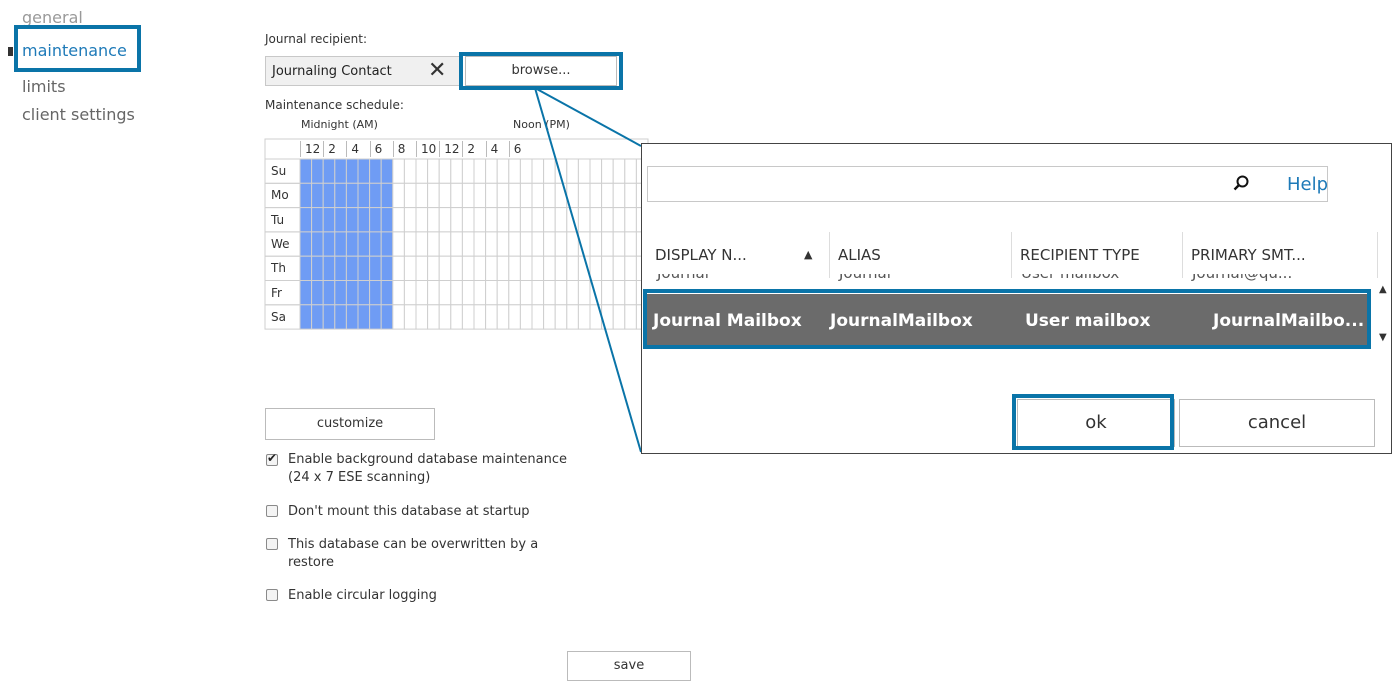 The image size is (1393, 681). What do you see at coordinates (437, 71) in the screenshot?
I see `close-icon: ✕` at bounding box center [437, 71].